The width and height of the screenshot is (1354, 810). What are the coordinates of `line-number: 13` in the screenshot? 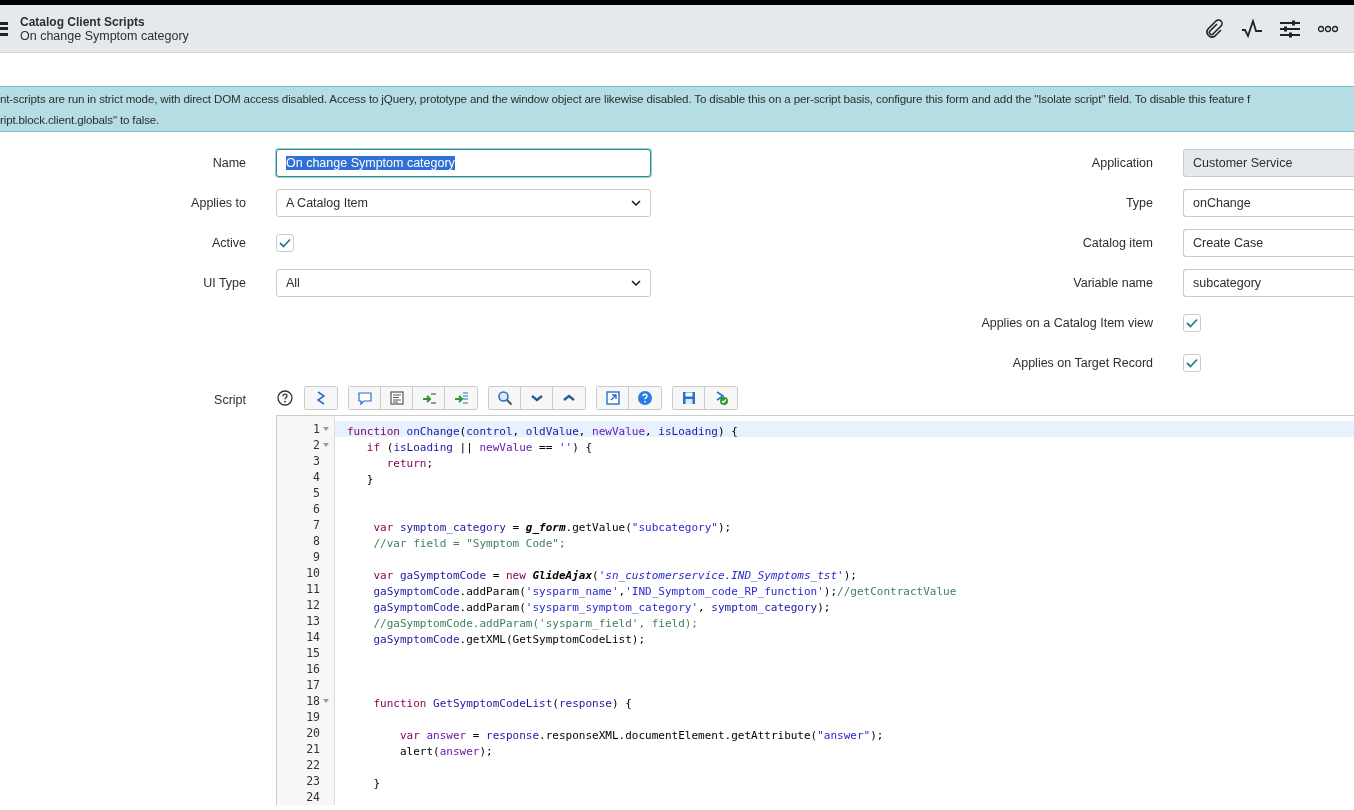 It's located at (313, 621).